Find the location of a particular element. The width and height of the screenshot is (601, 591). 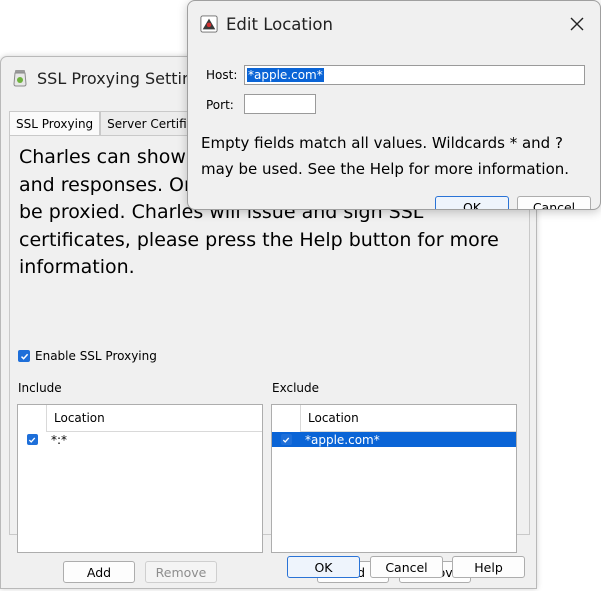

port-label: Port: is located at coordinates (220, 105).